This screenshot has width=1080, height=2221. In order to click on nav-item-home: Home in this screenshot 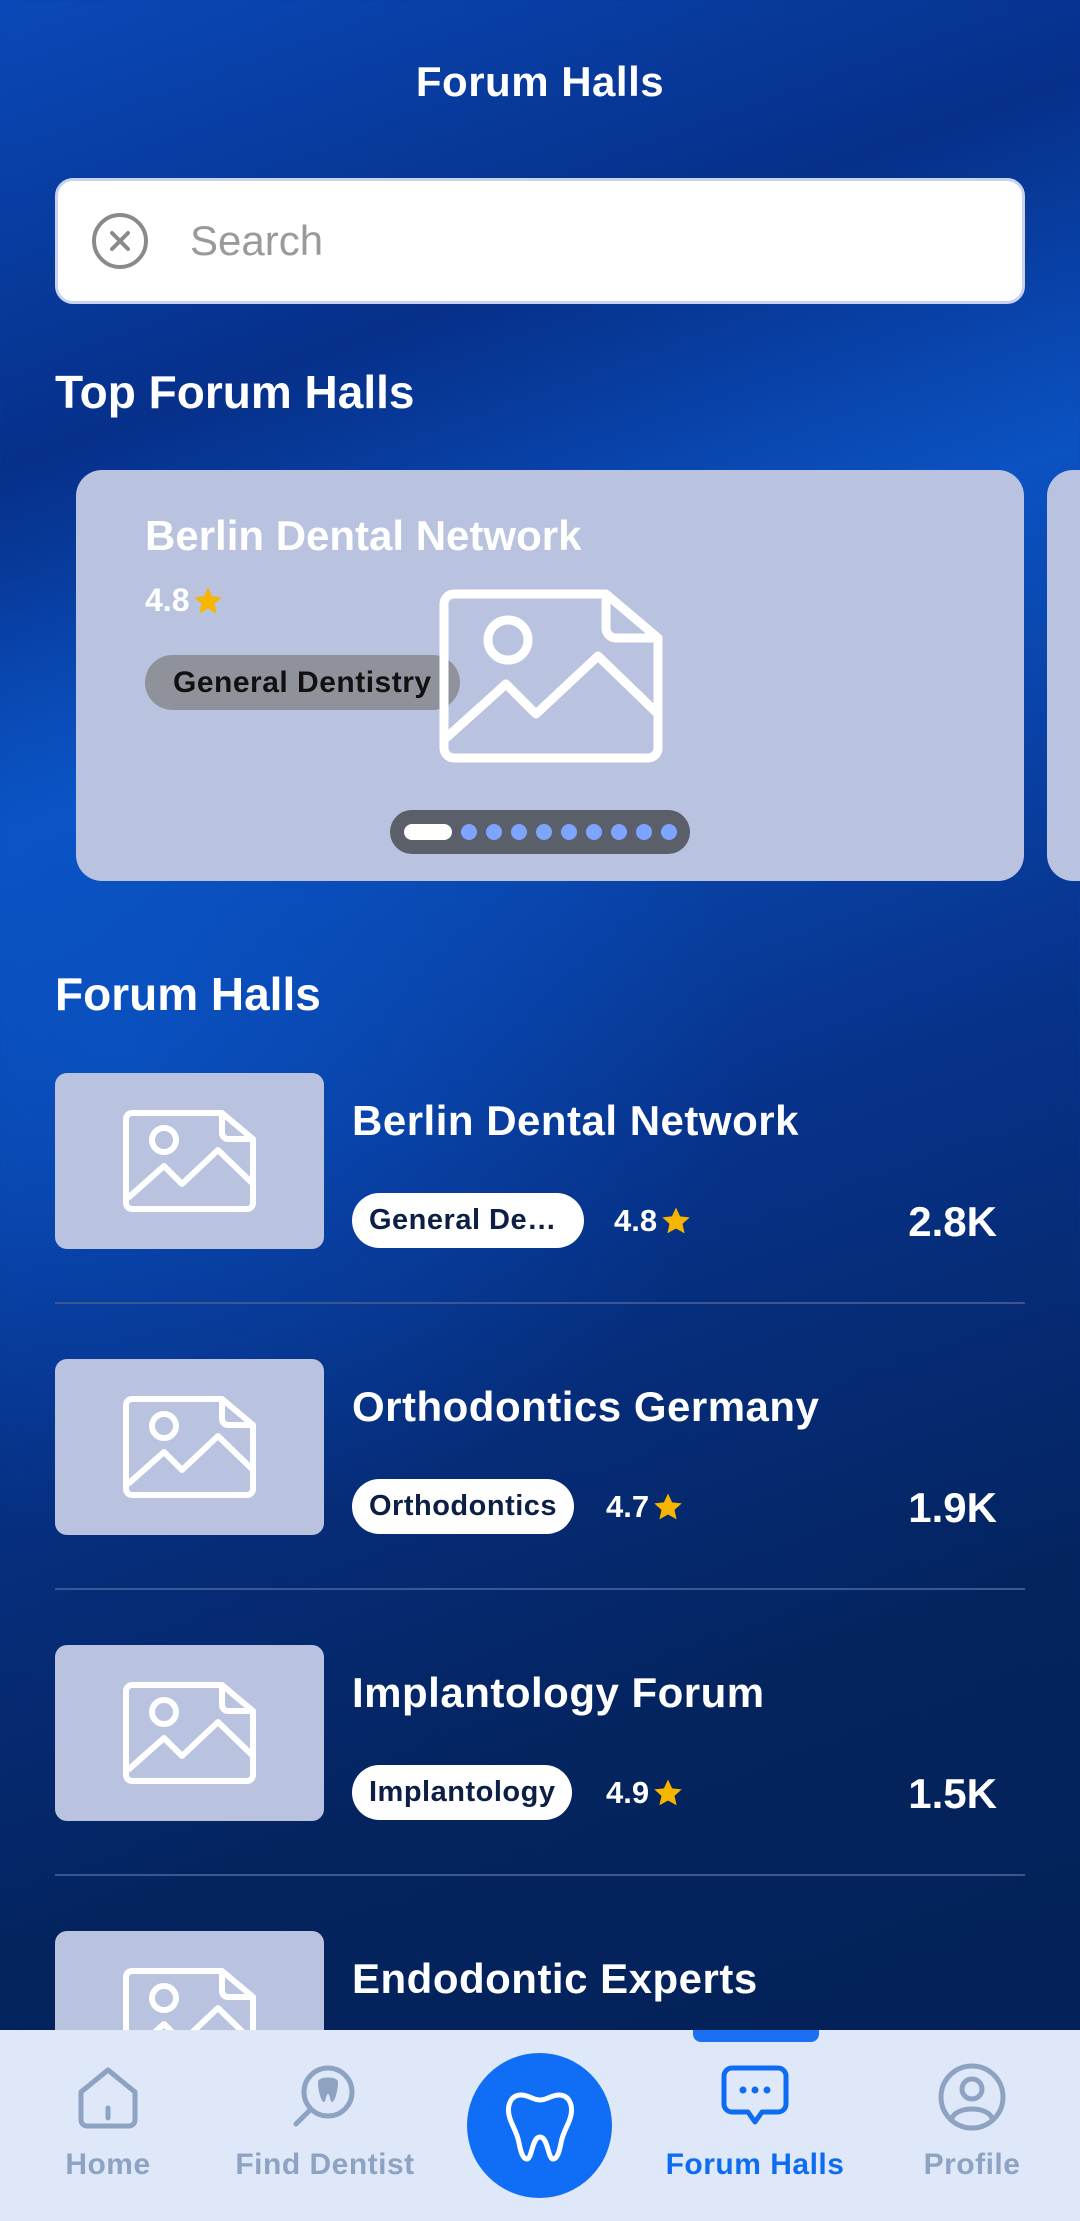, I will do `click(108, 2125)`.